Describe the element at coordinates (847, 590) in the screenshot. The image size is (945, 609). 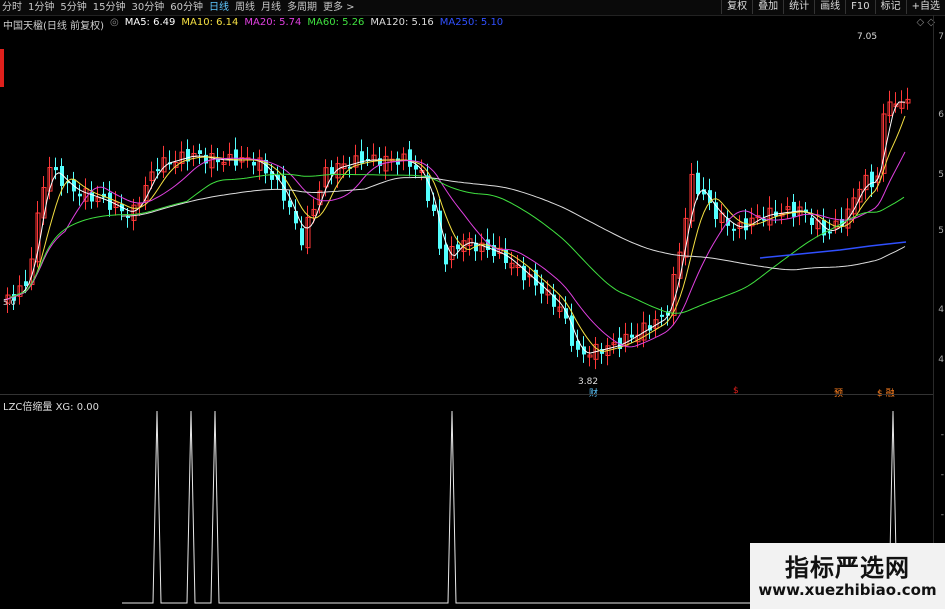
I see `watermark-url: www.xuezhibiao.com` at that location.